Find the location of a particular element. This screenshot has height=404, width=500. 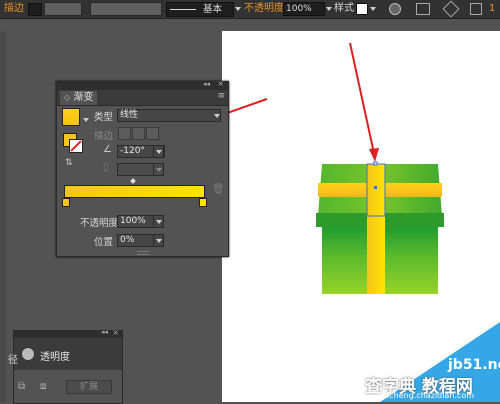

style-swatch is located at coordinates (362, 9).